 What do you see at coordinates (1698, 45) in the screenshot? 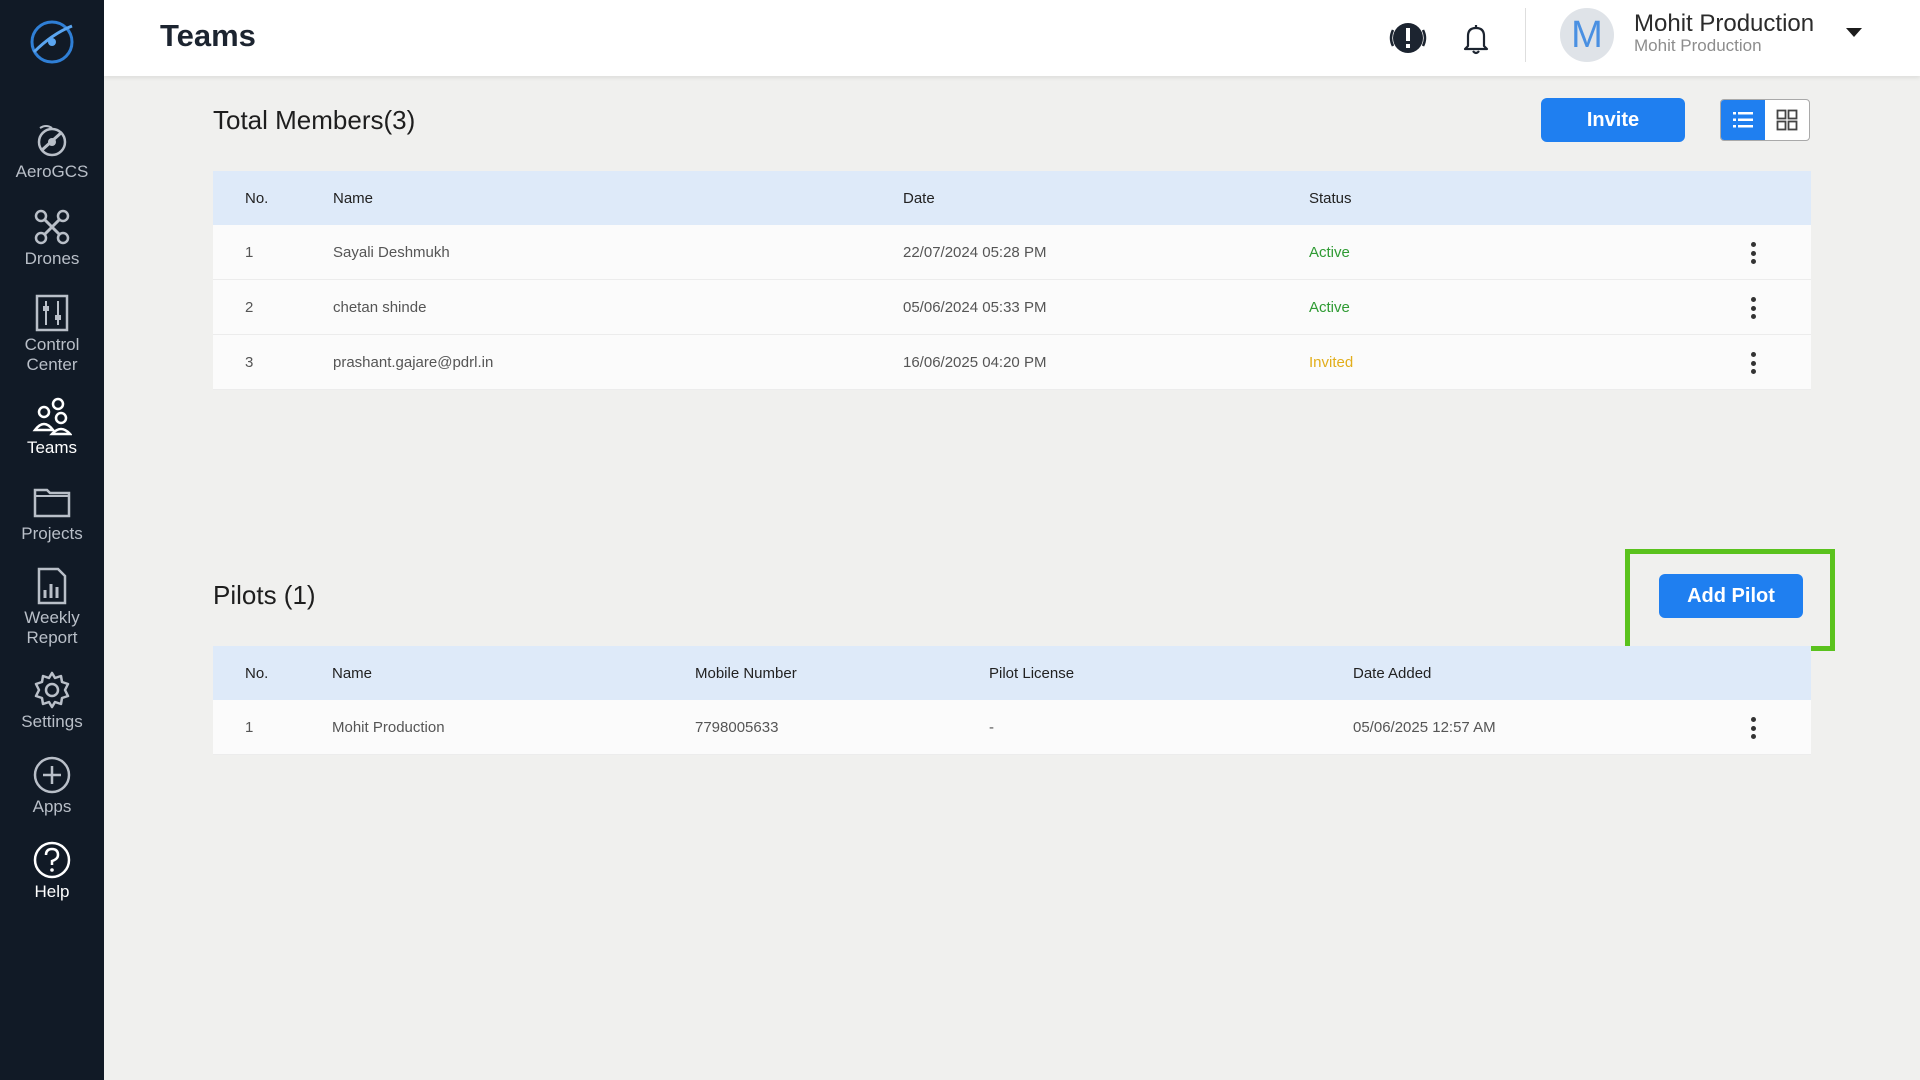
I see `user-organization: Mohit Production` at bounding box center [1698, 45].